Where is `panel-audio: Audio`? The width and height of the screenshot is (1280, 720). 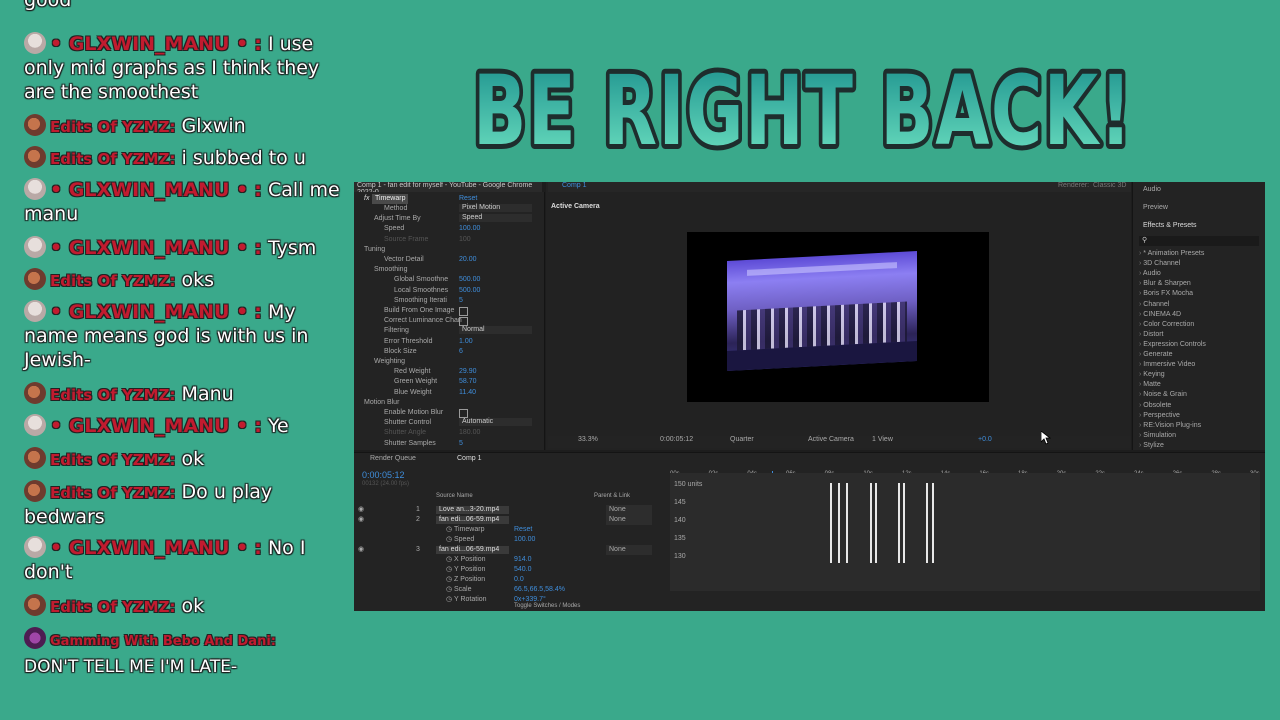
panel-audio: Audio is located at coordinates (1199, 191).